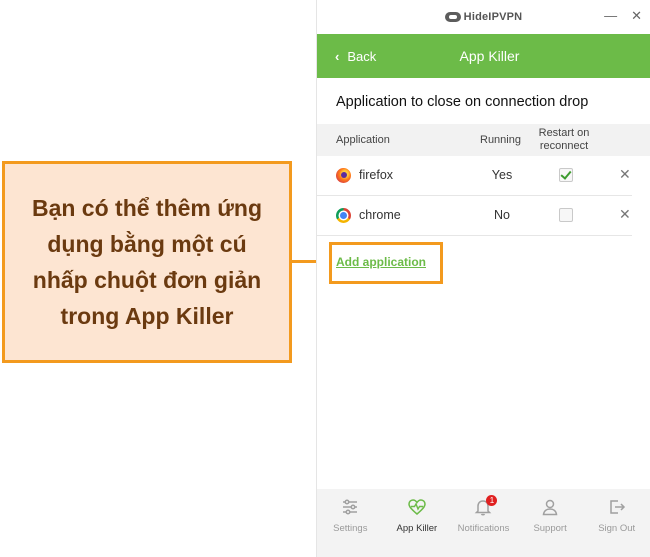  I want to click on nav-item-app-killer: App Killer, so click(417, 511).